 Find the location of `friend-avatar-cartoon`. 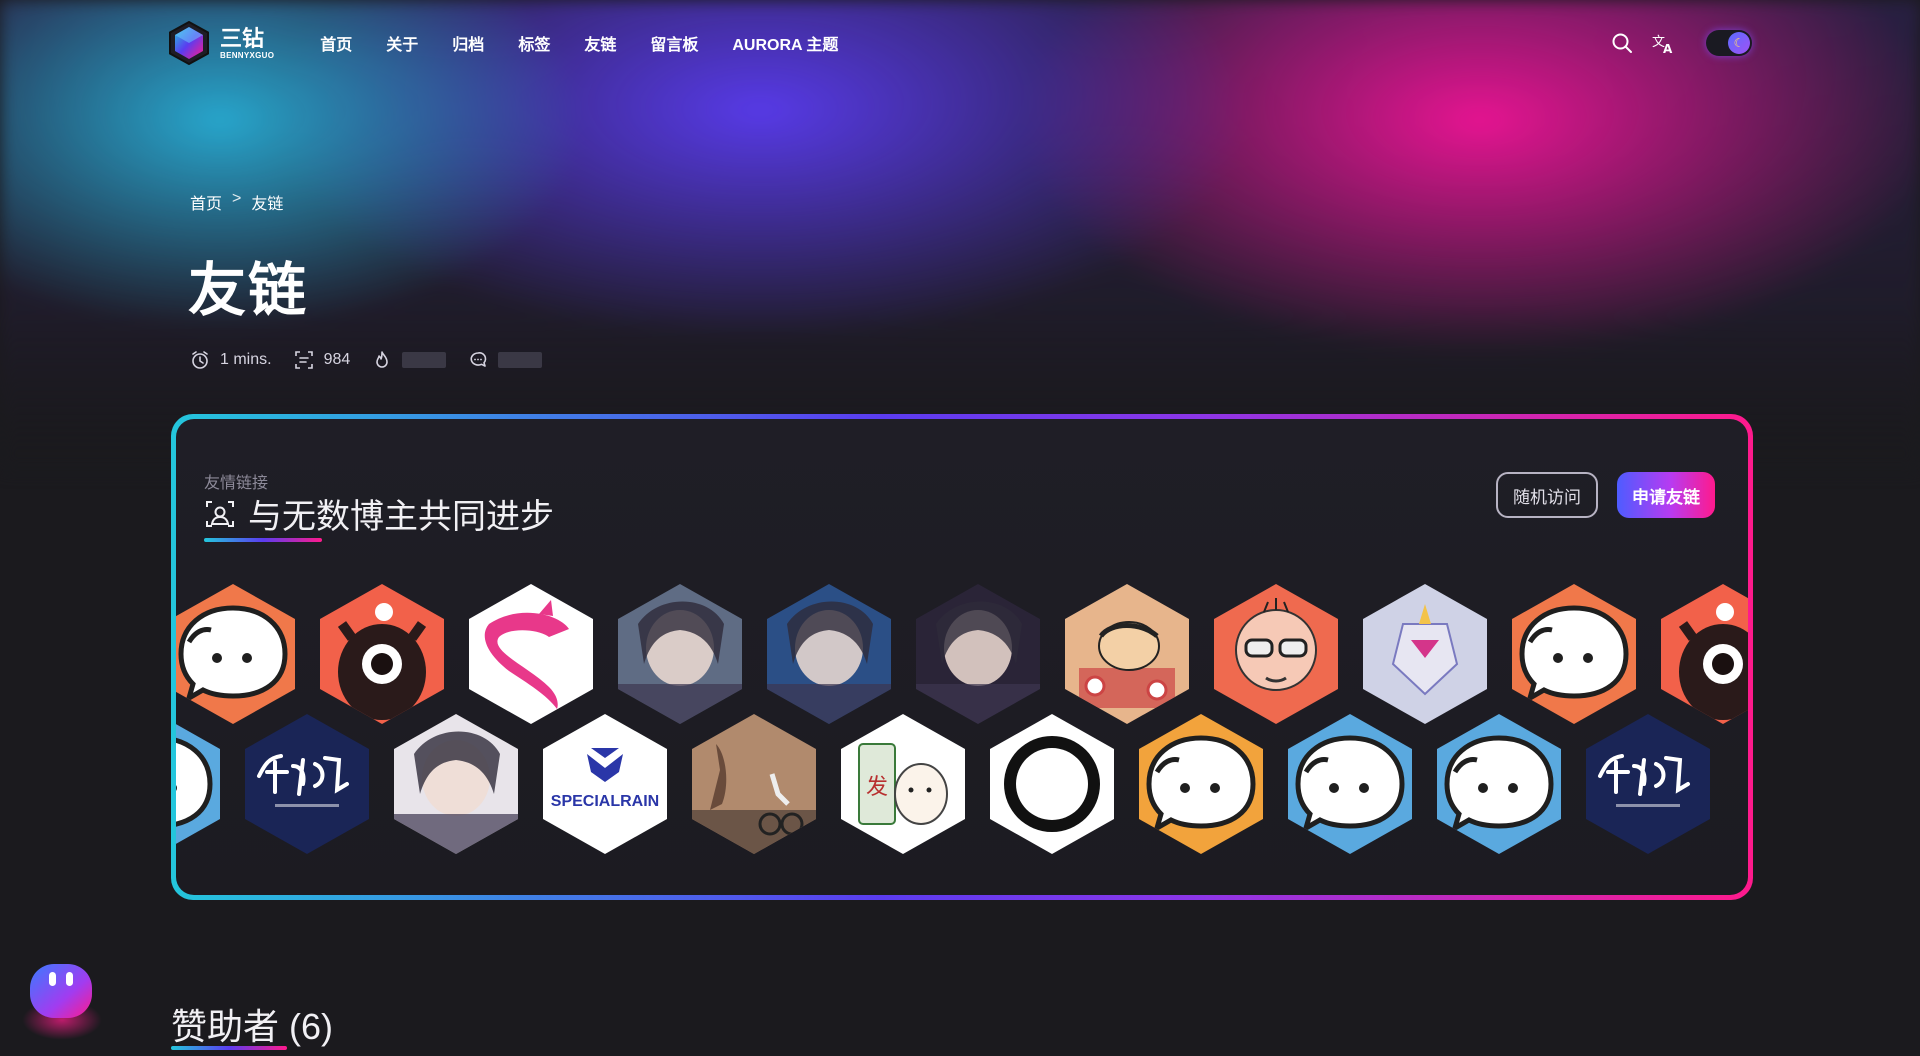

friend-avatar-cartoon is located at coordinates (1127, 654).